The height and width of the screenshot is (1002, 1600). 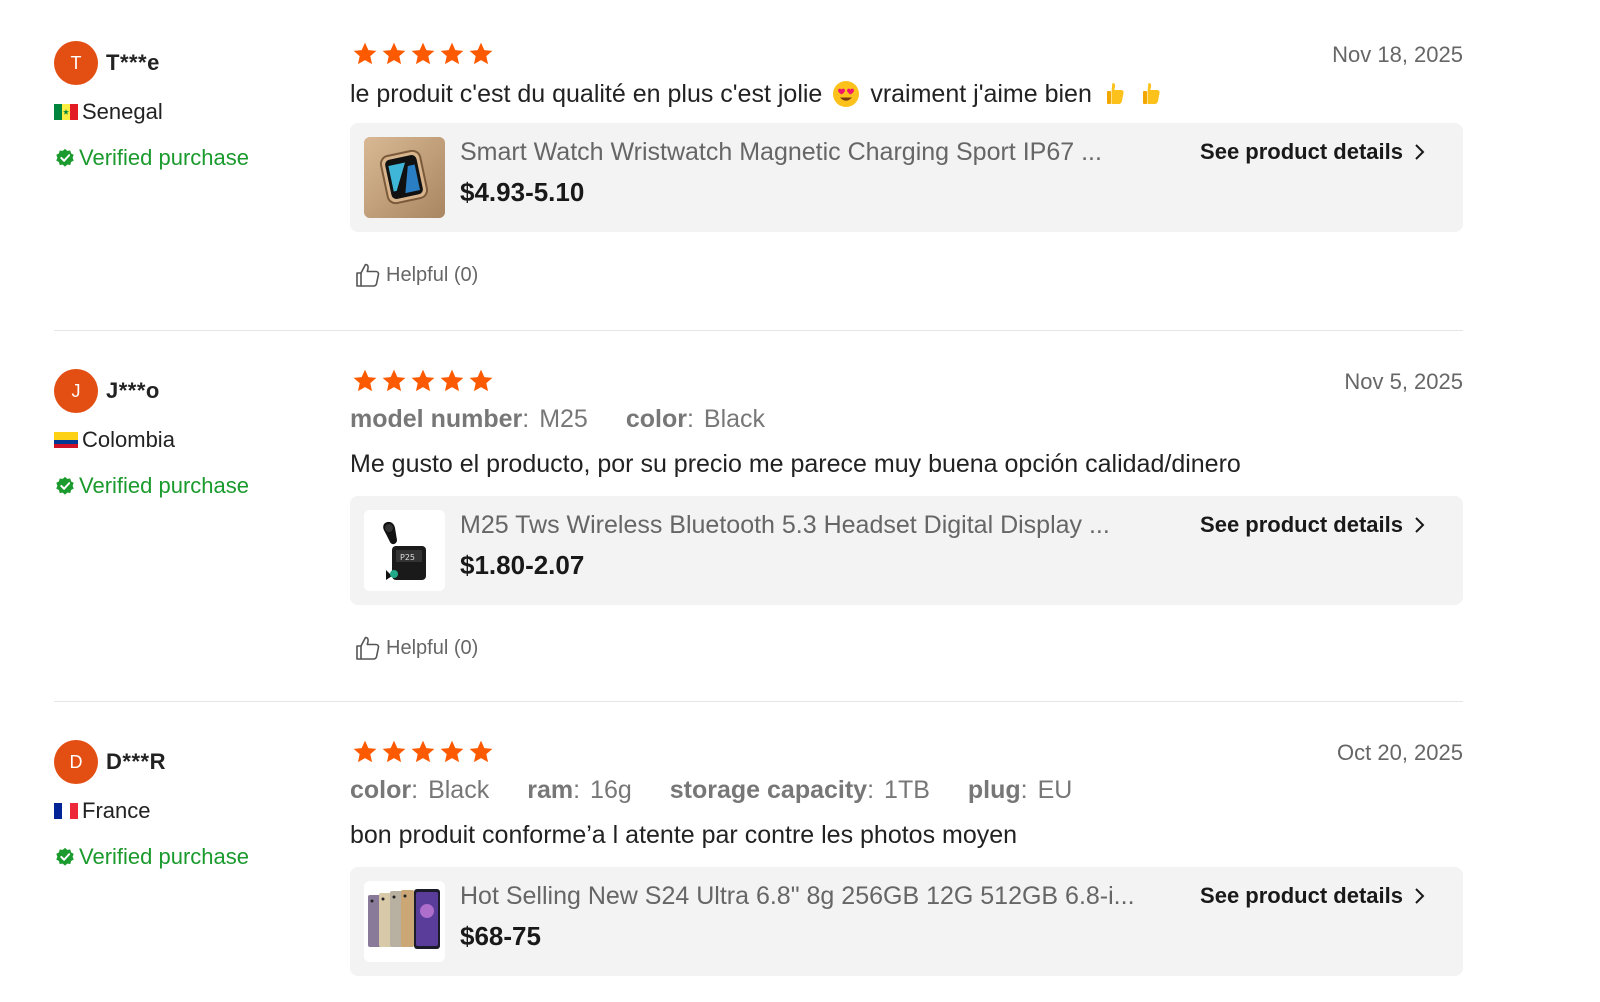 What do you see at coordinates (500, 936) in the screenshot?
I see `product-price: $68-75` at bounding box center [500, 936].